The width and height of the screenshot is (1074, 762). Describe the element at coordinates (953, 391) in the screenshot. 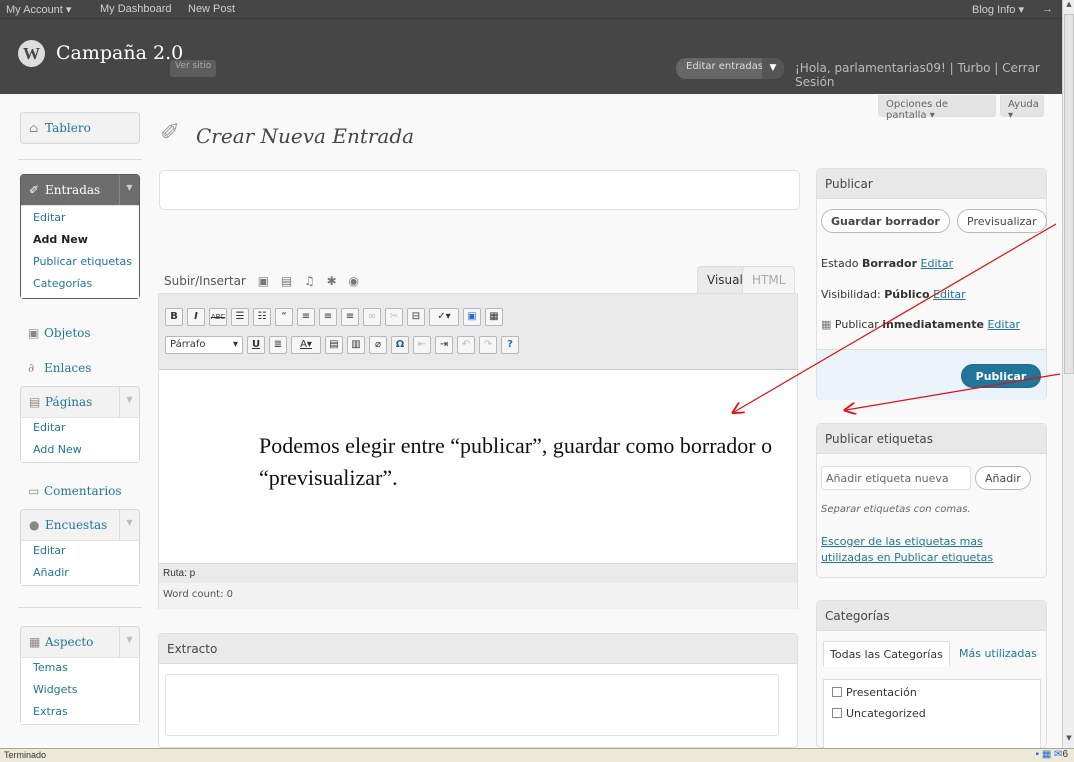

I see `arrow-to-publish` at that location.